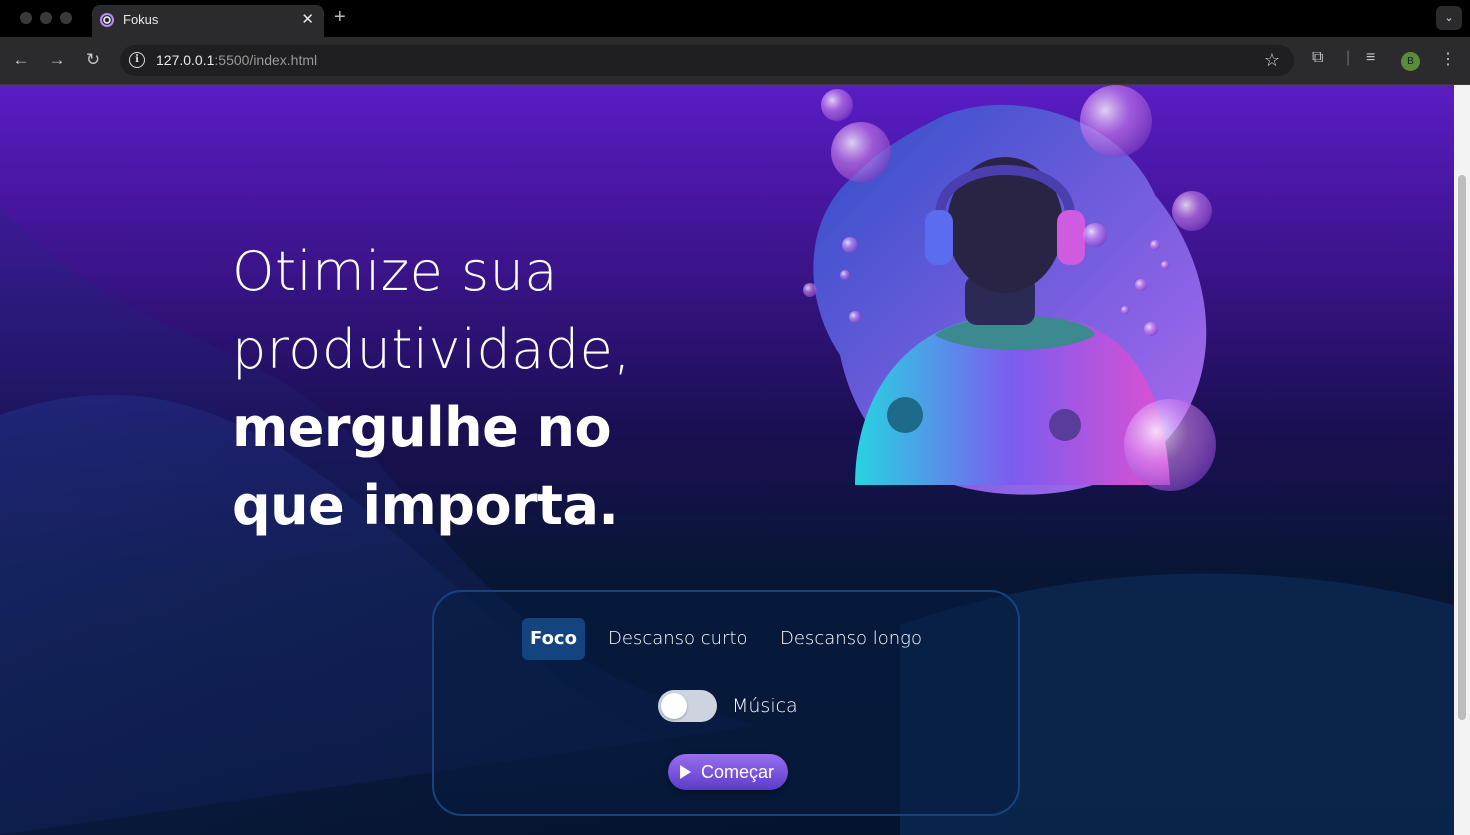 The height and width of the screenshot is (835, 1470). What do you see at coordinates (707, 60) in the screenshot?
I see `address-bar: i 127.0.0.1:5500/index.html ☆` at bounding box center [707, 60].